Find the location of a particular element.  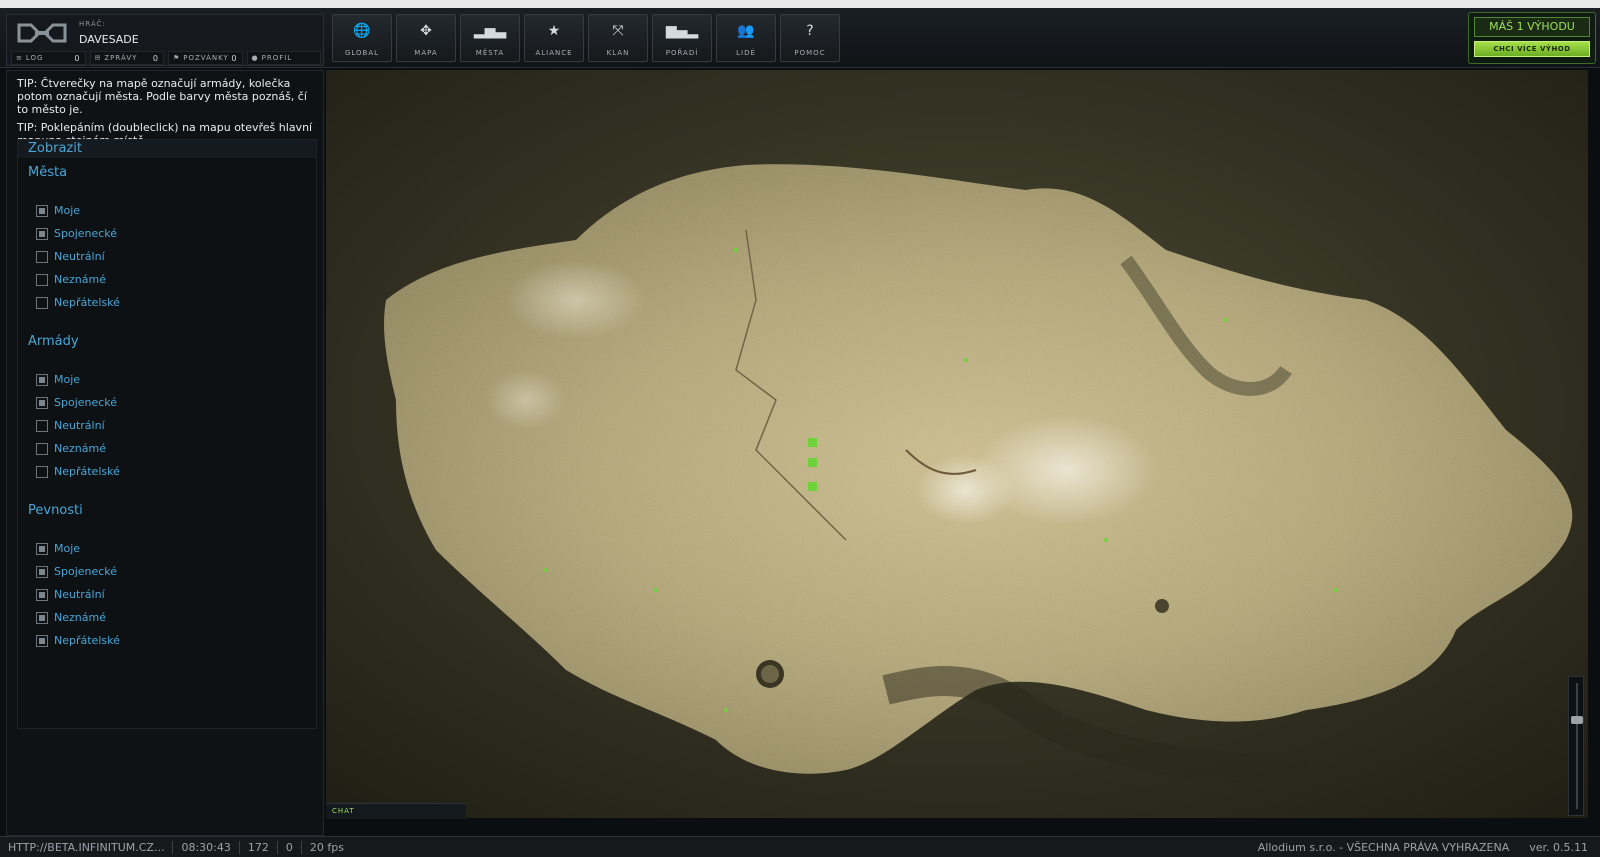

nav-mesta-button: ▂▅▃ MĚSTA is located at coordinates (490, 38).